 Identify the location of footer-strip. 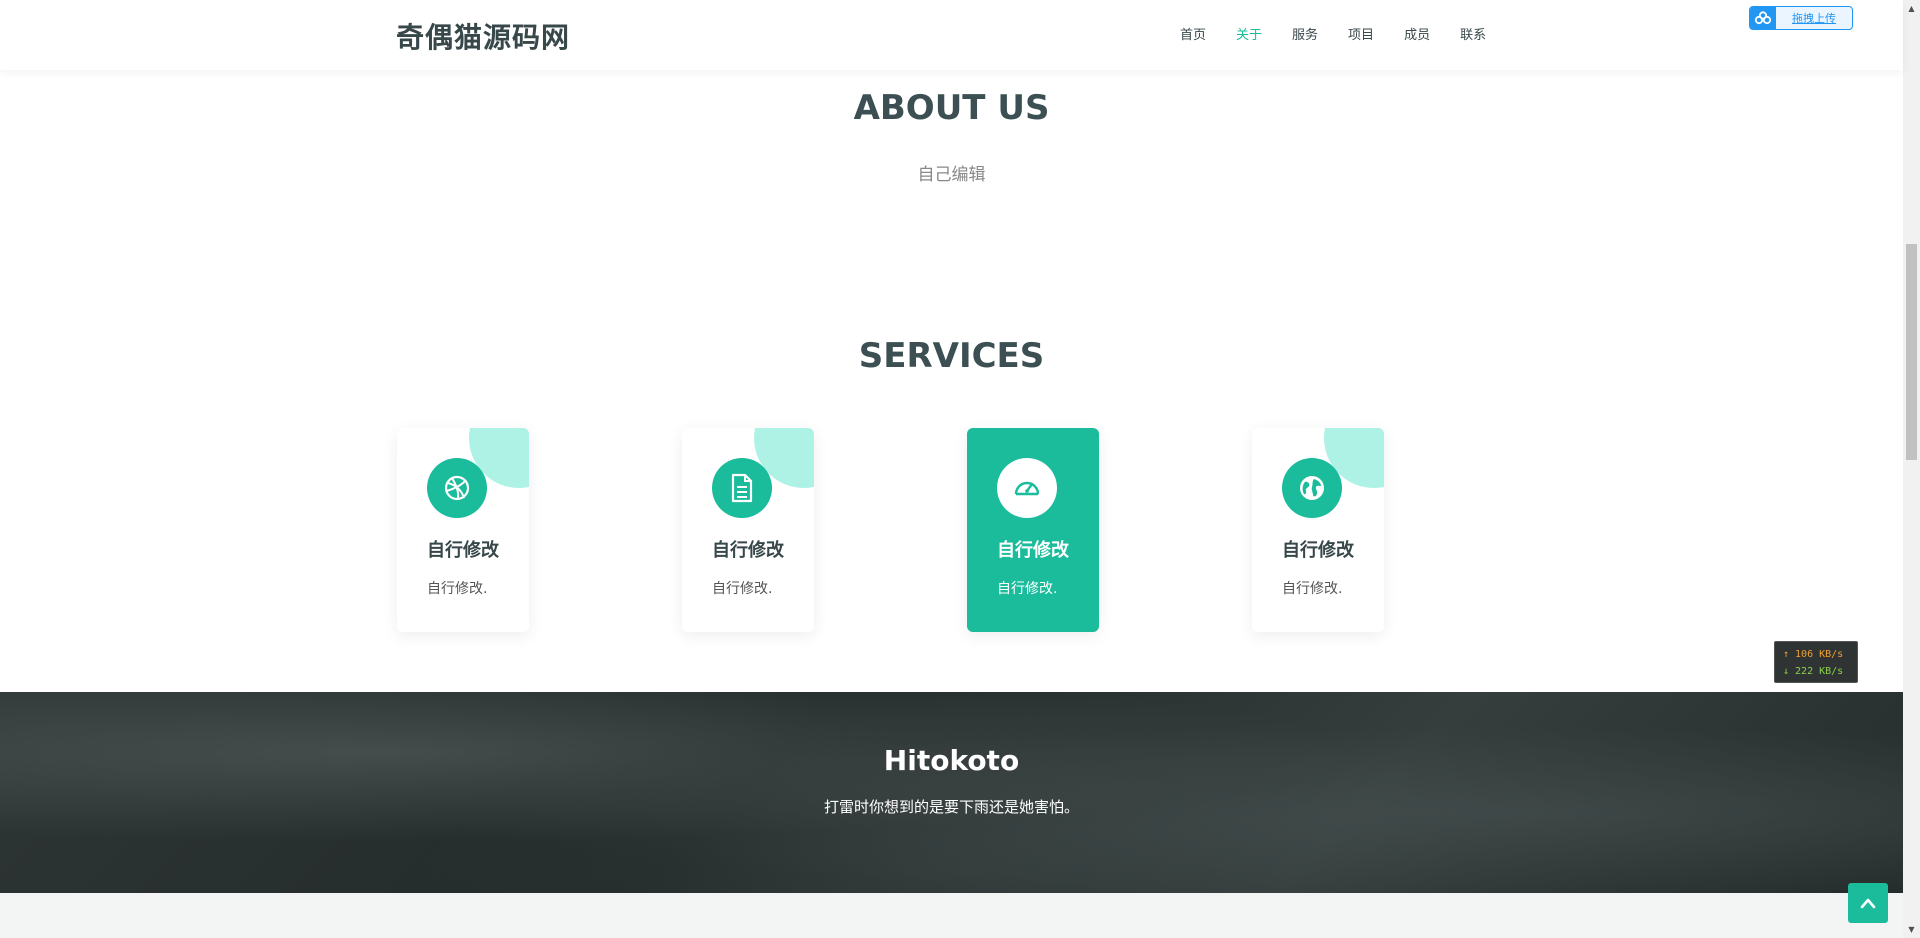
(951, 915).